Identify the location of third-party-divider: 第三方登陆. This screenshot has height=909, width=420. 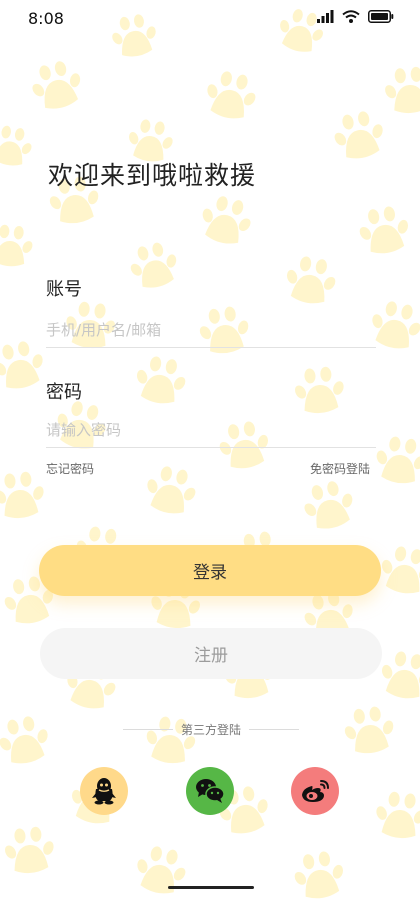
(211, 729).